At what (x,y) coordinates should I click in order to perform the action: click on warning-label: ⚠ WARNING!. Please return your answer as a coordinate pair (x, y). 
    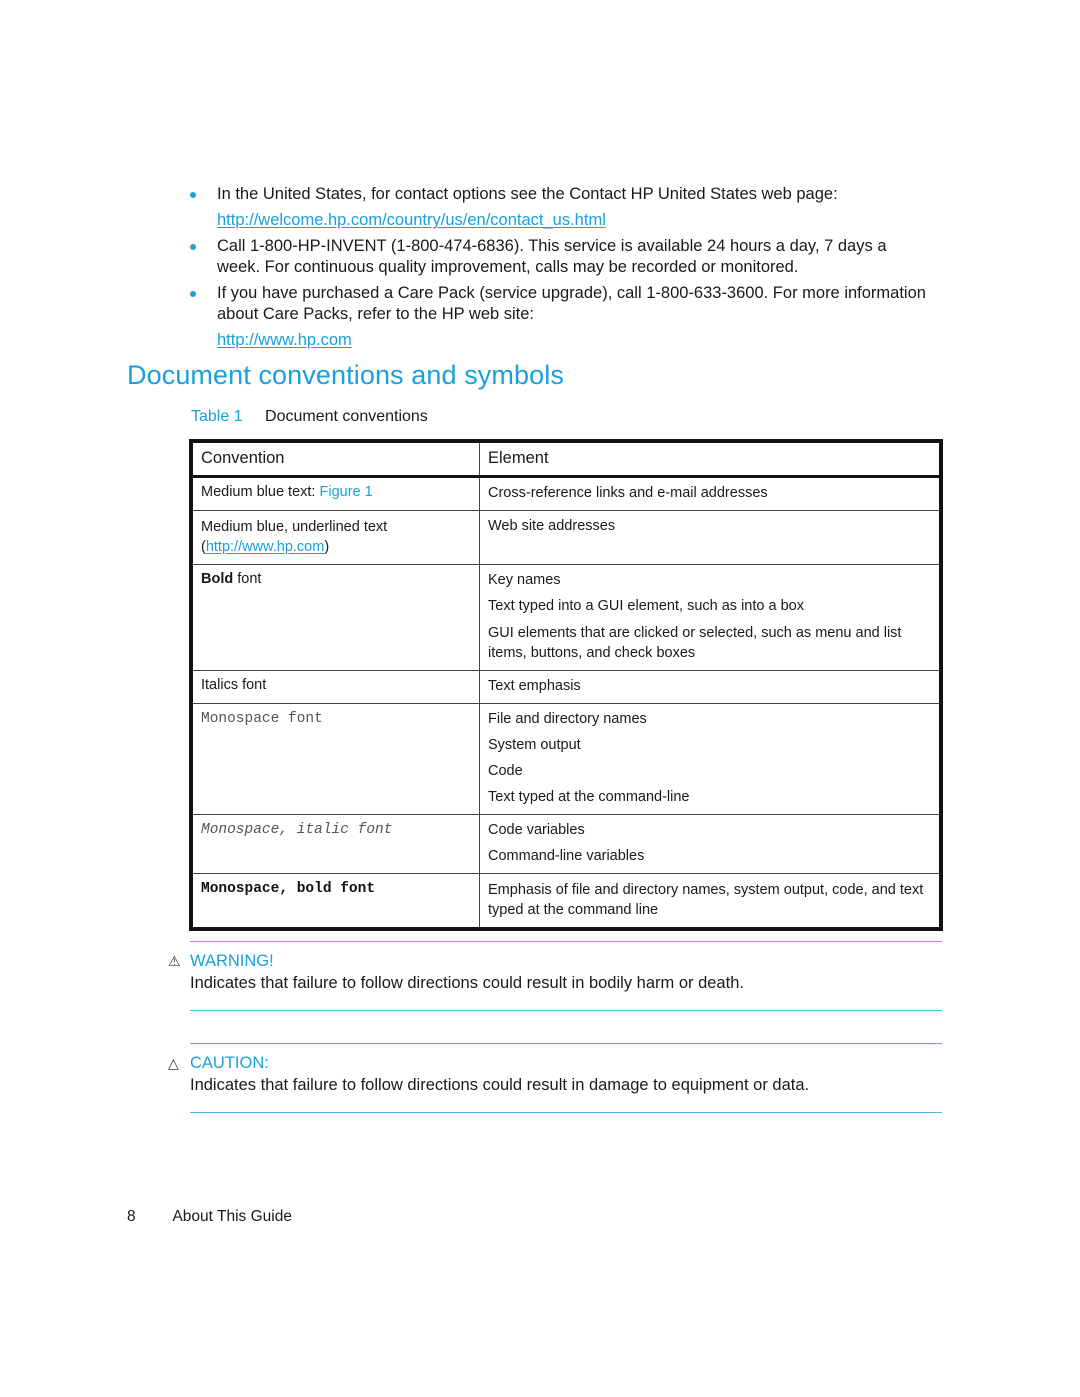
    Looking at the image, I should click on (221, 961).